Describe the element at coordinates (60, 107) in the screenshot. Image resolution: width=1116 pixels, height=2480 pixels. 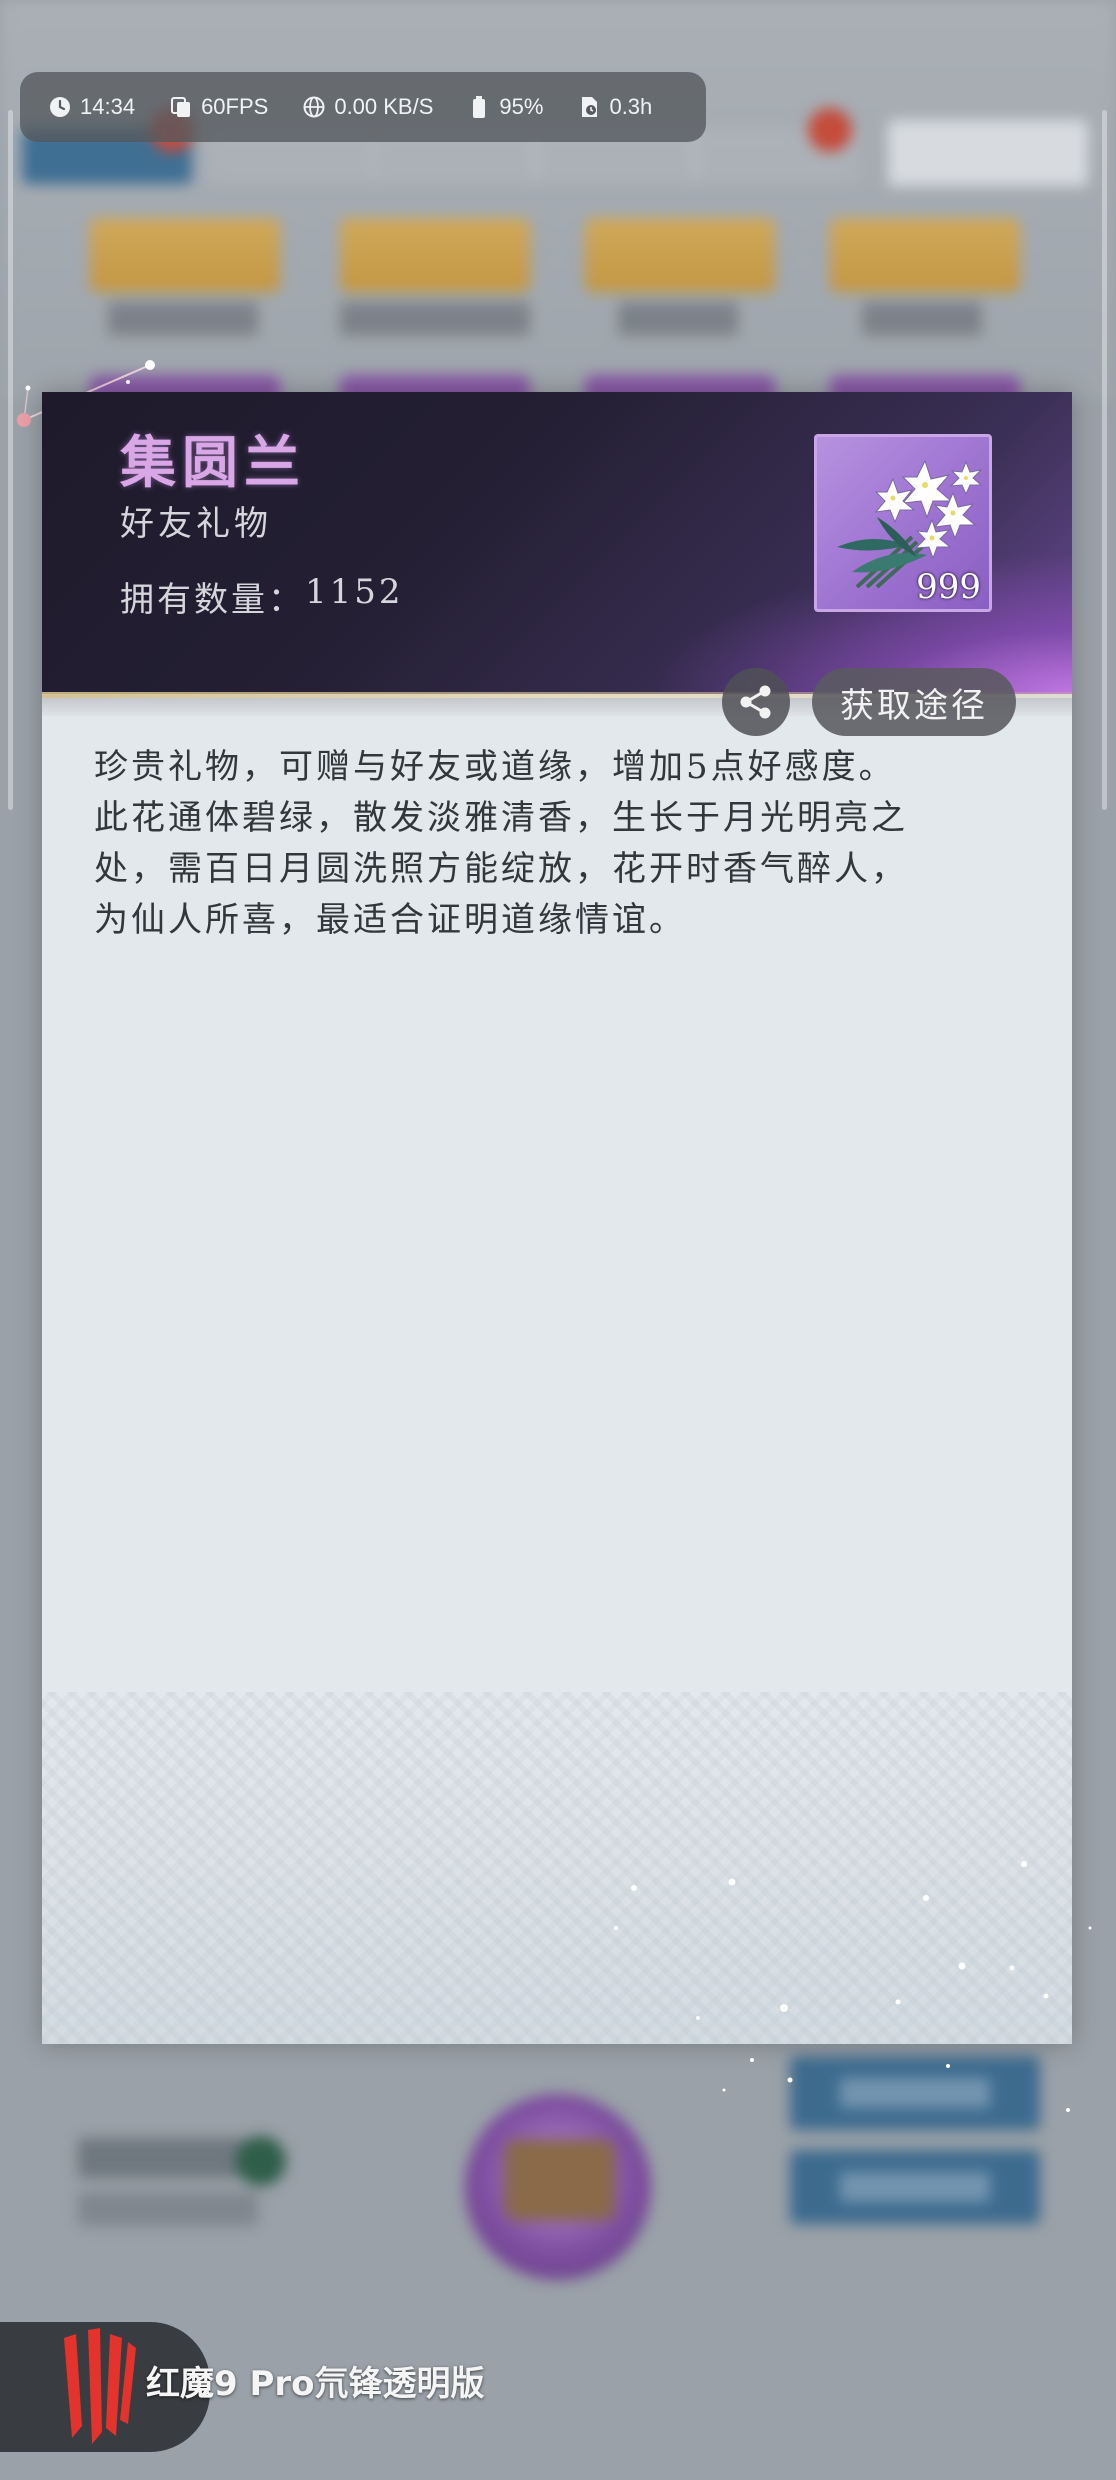
I see `clock-icon` at that location.